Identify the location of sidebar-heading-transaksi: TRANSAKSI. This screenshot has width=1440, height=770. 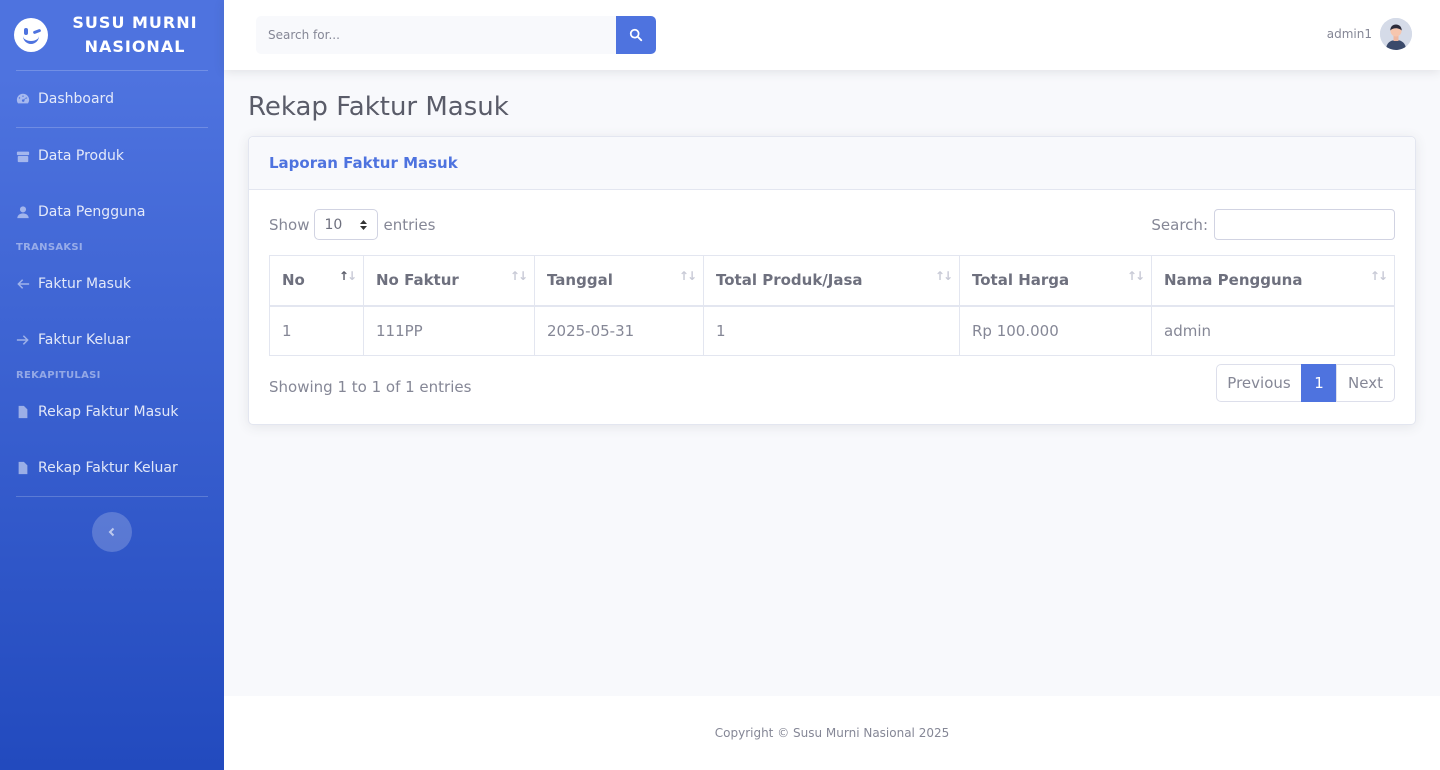
(49, 247).